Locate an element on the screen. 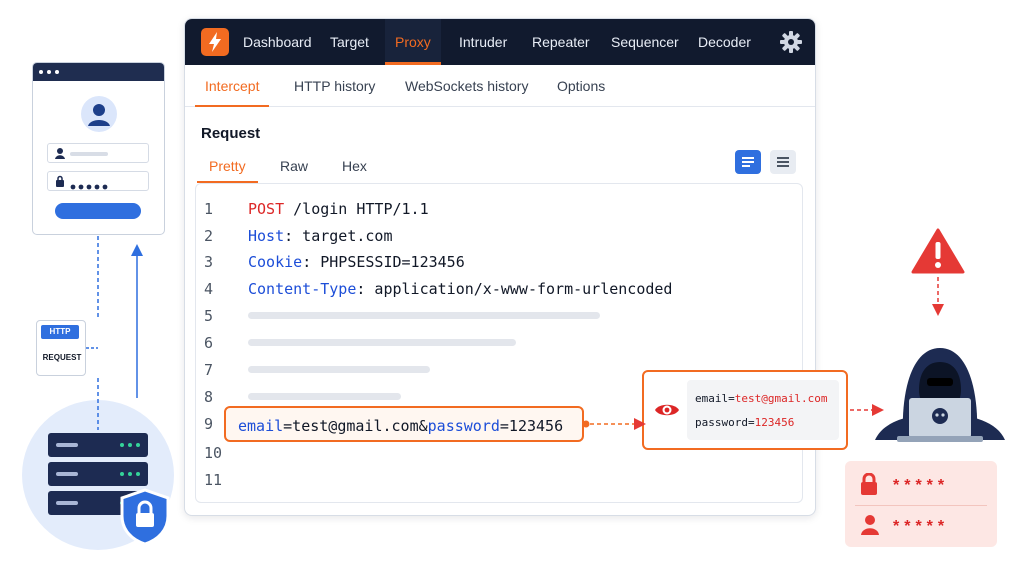 The height and width of the screenshot is (576, 1024). leaked-password-key: password= is located at coordinates (725, 422).